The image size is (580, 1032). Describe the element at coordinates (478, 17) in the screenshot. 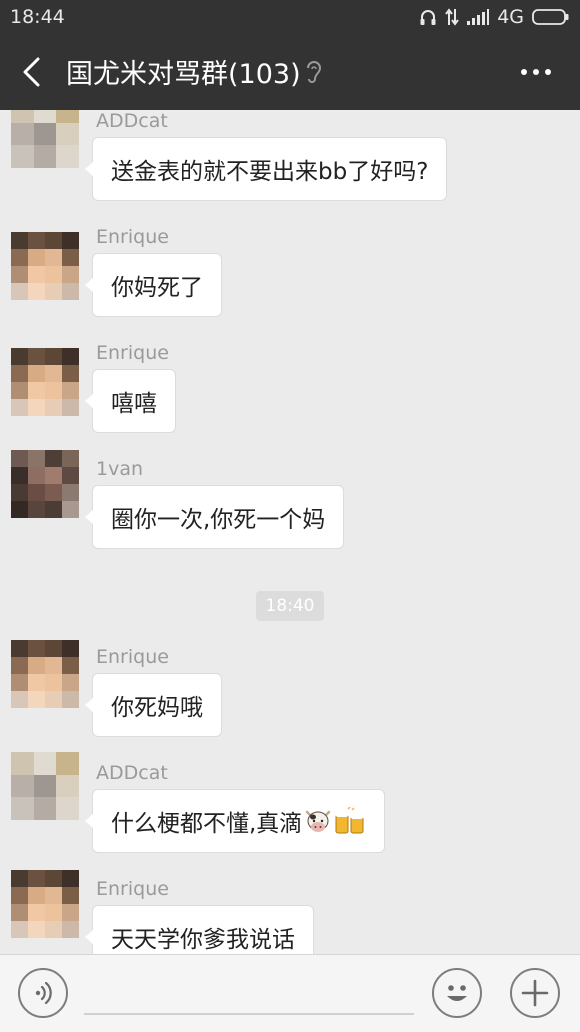

I see `signal-icon` at that location.